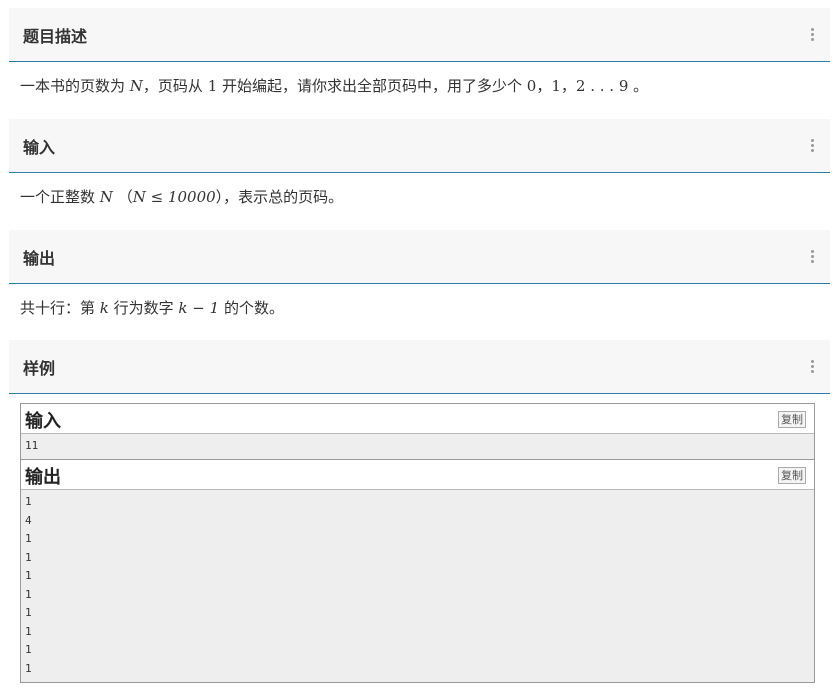  Describe the element at coordinates (39, 258) in the screenshot. I see `section-title: 输出` at that location.